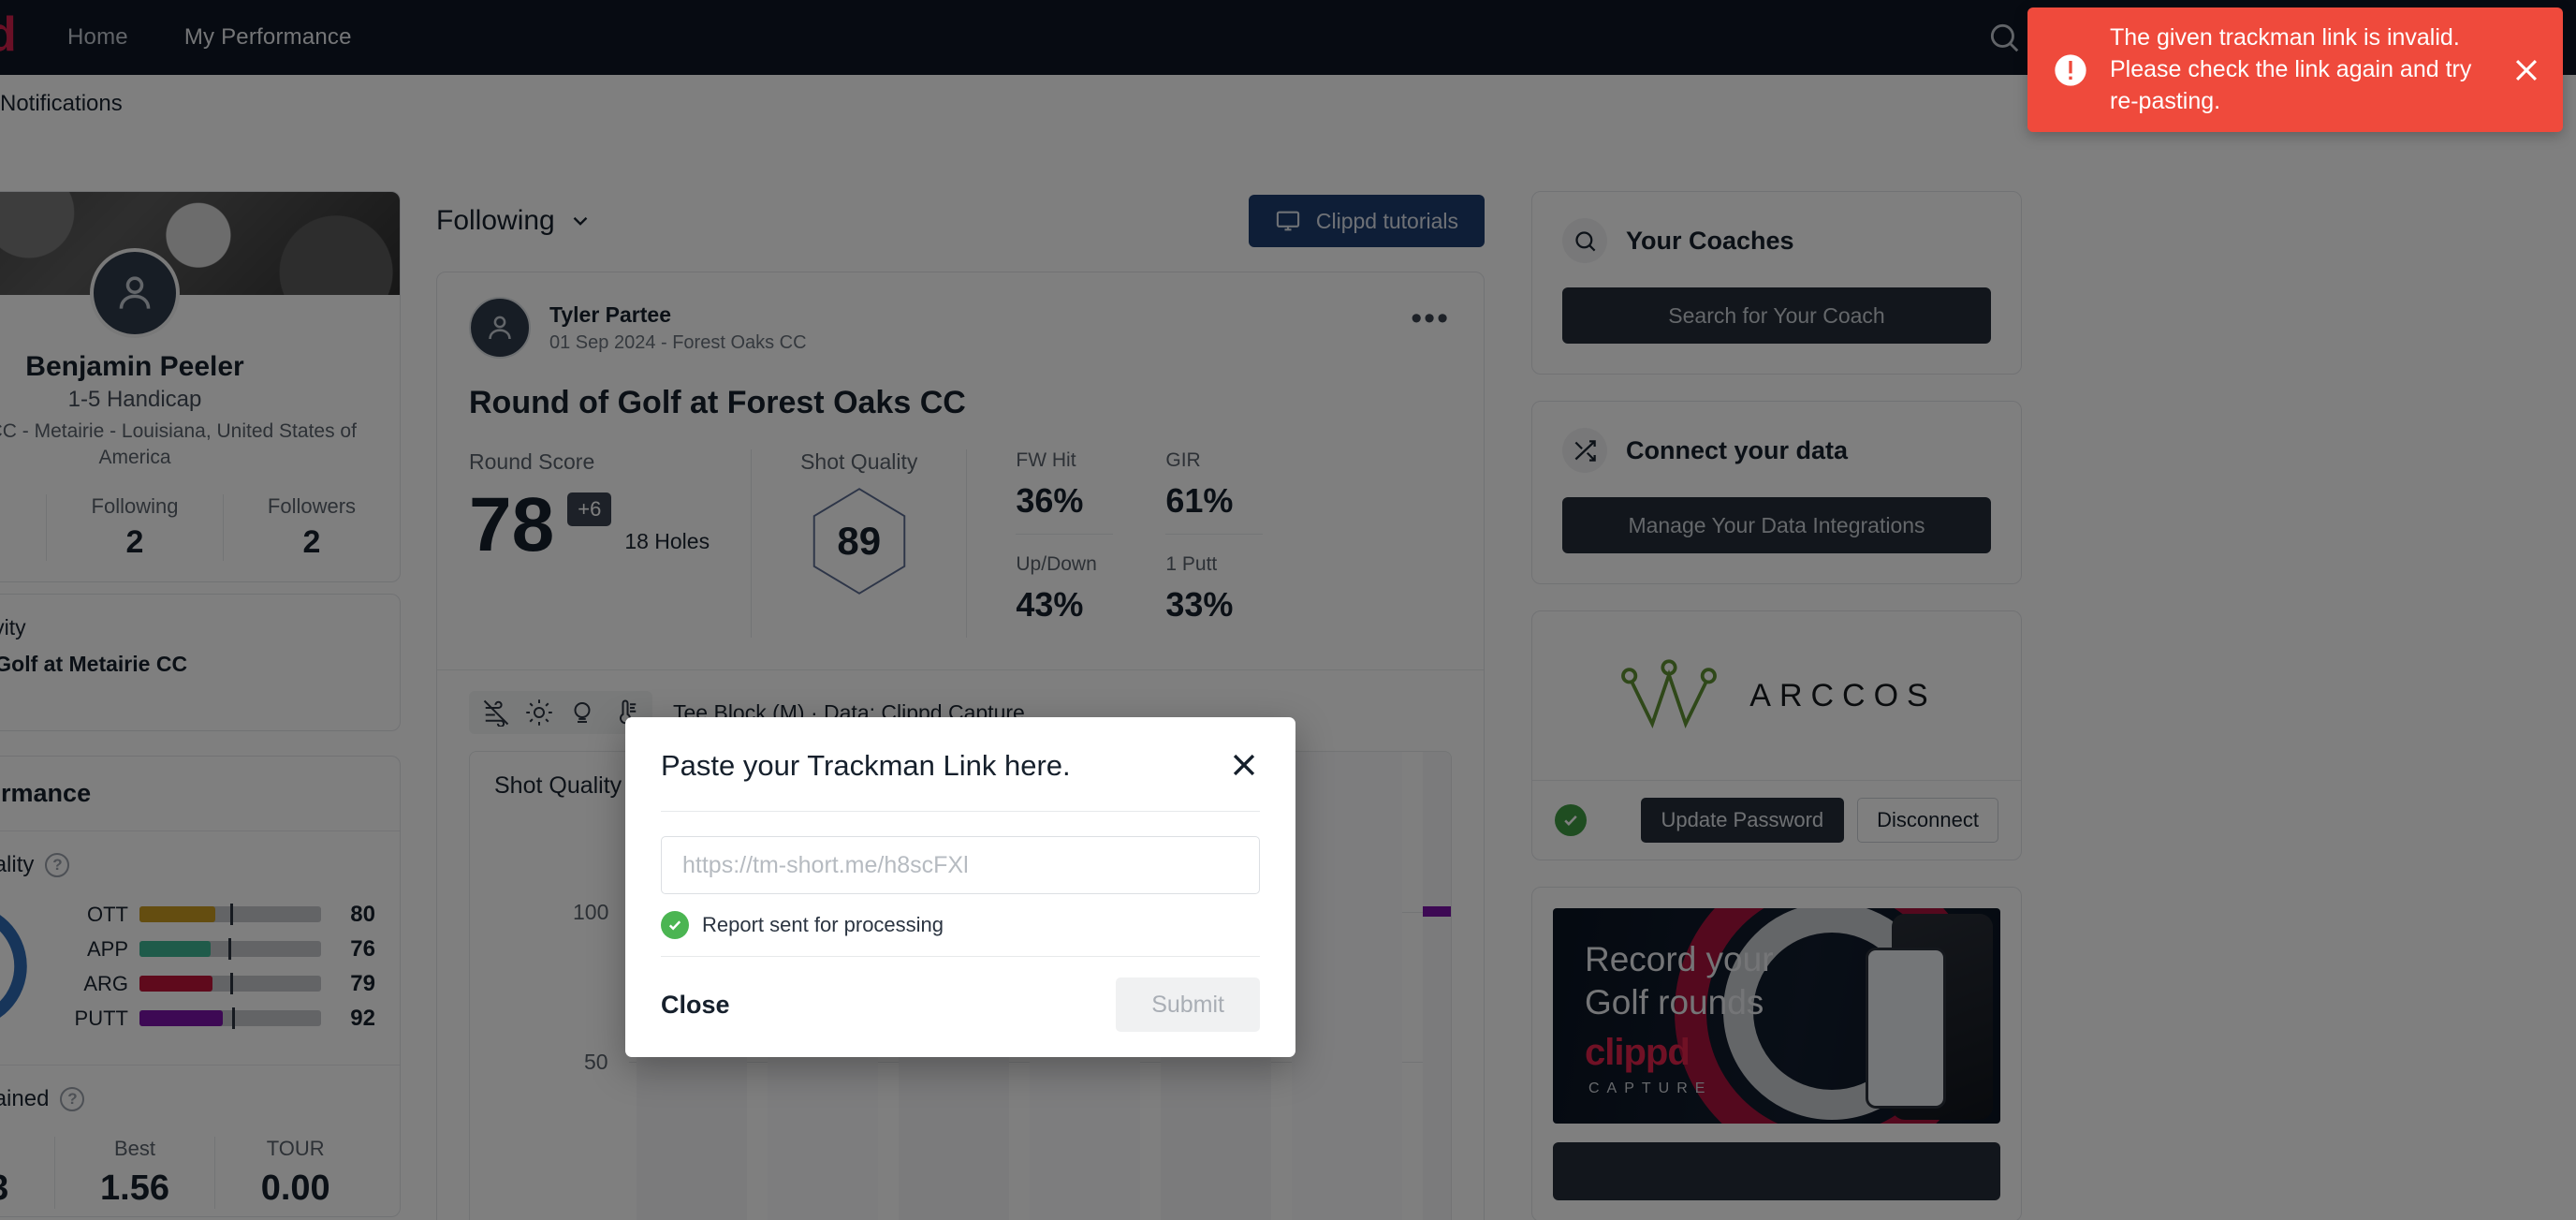 The image size is (2576, 1220). What do you see at coordinates (675, 925) in the screenshot?
I see `check-circle-icon` at bounding box center [675, 925].